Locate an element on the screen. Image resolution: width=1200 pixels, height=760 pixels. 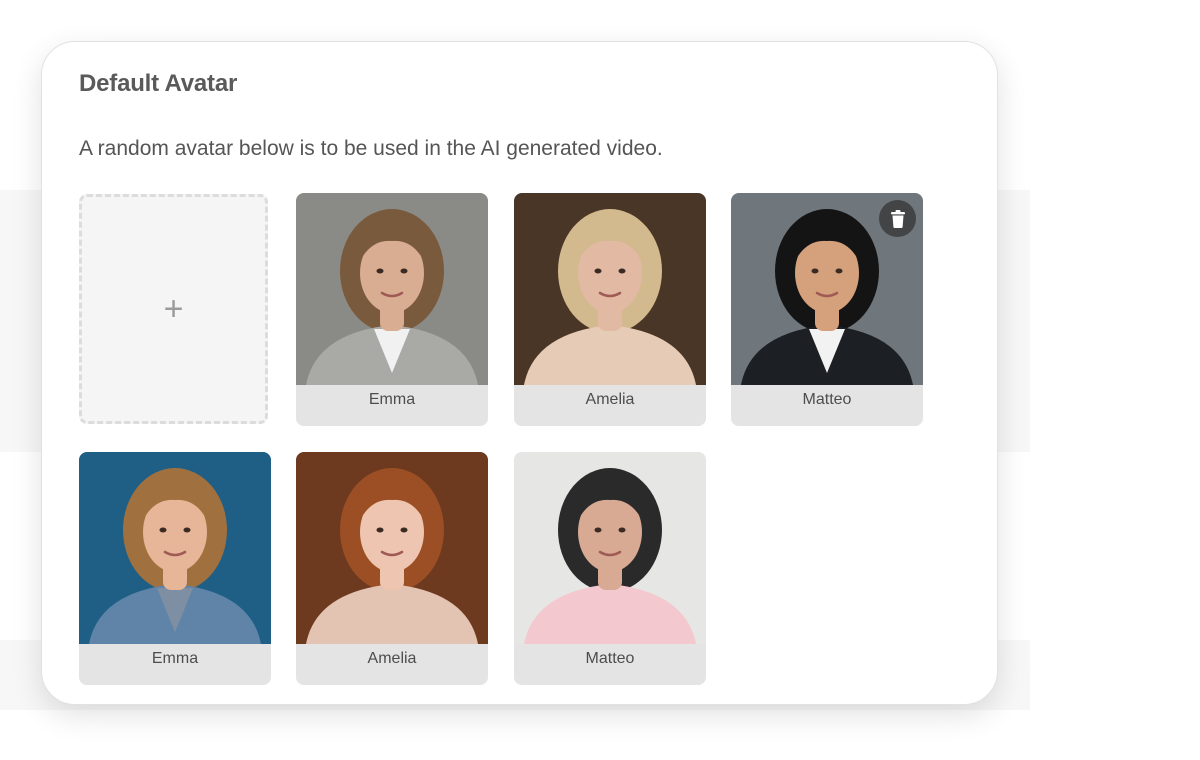
add-avatar-button: + is located at coordinates (173, 309).